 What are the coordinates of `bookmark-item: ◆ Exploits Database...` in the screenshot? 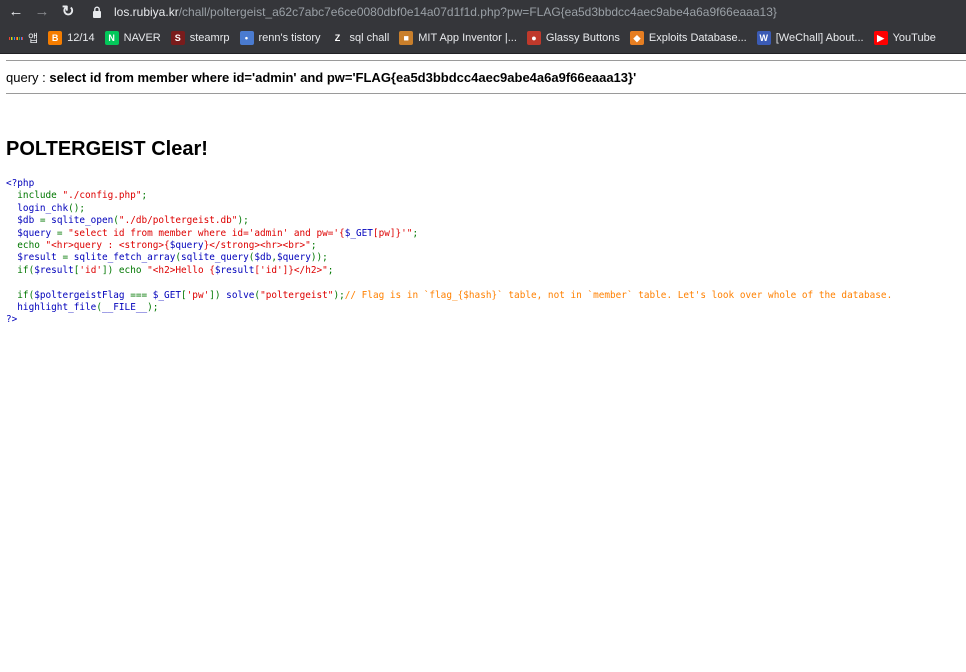 It's located at (688, 38).